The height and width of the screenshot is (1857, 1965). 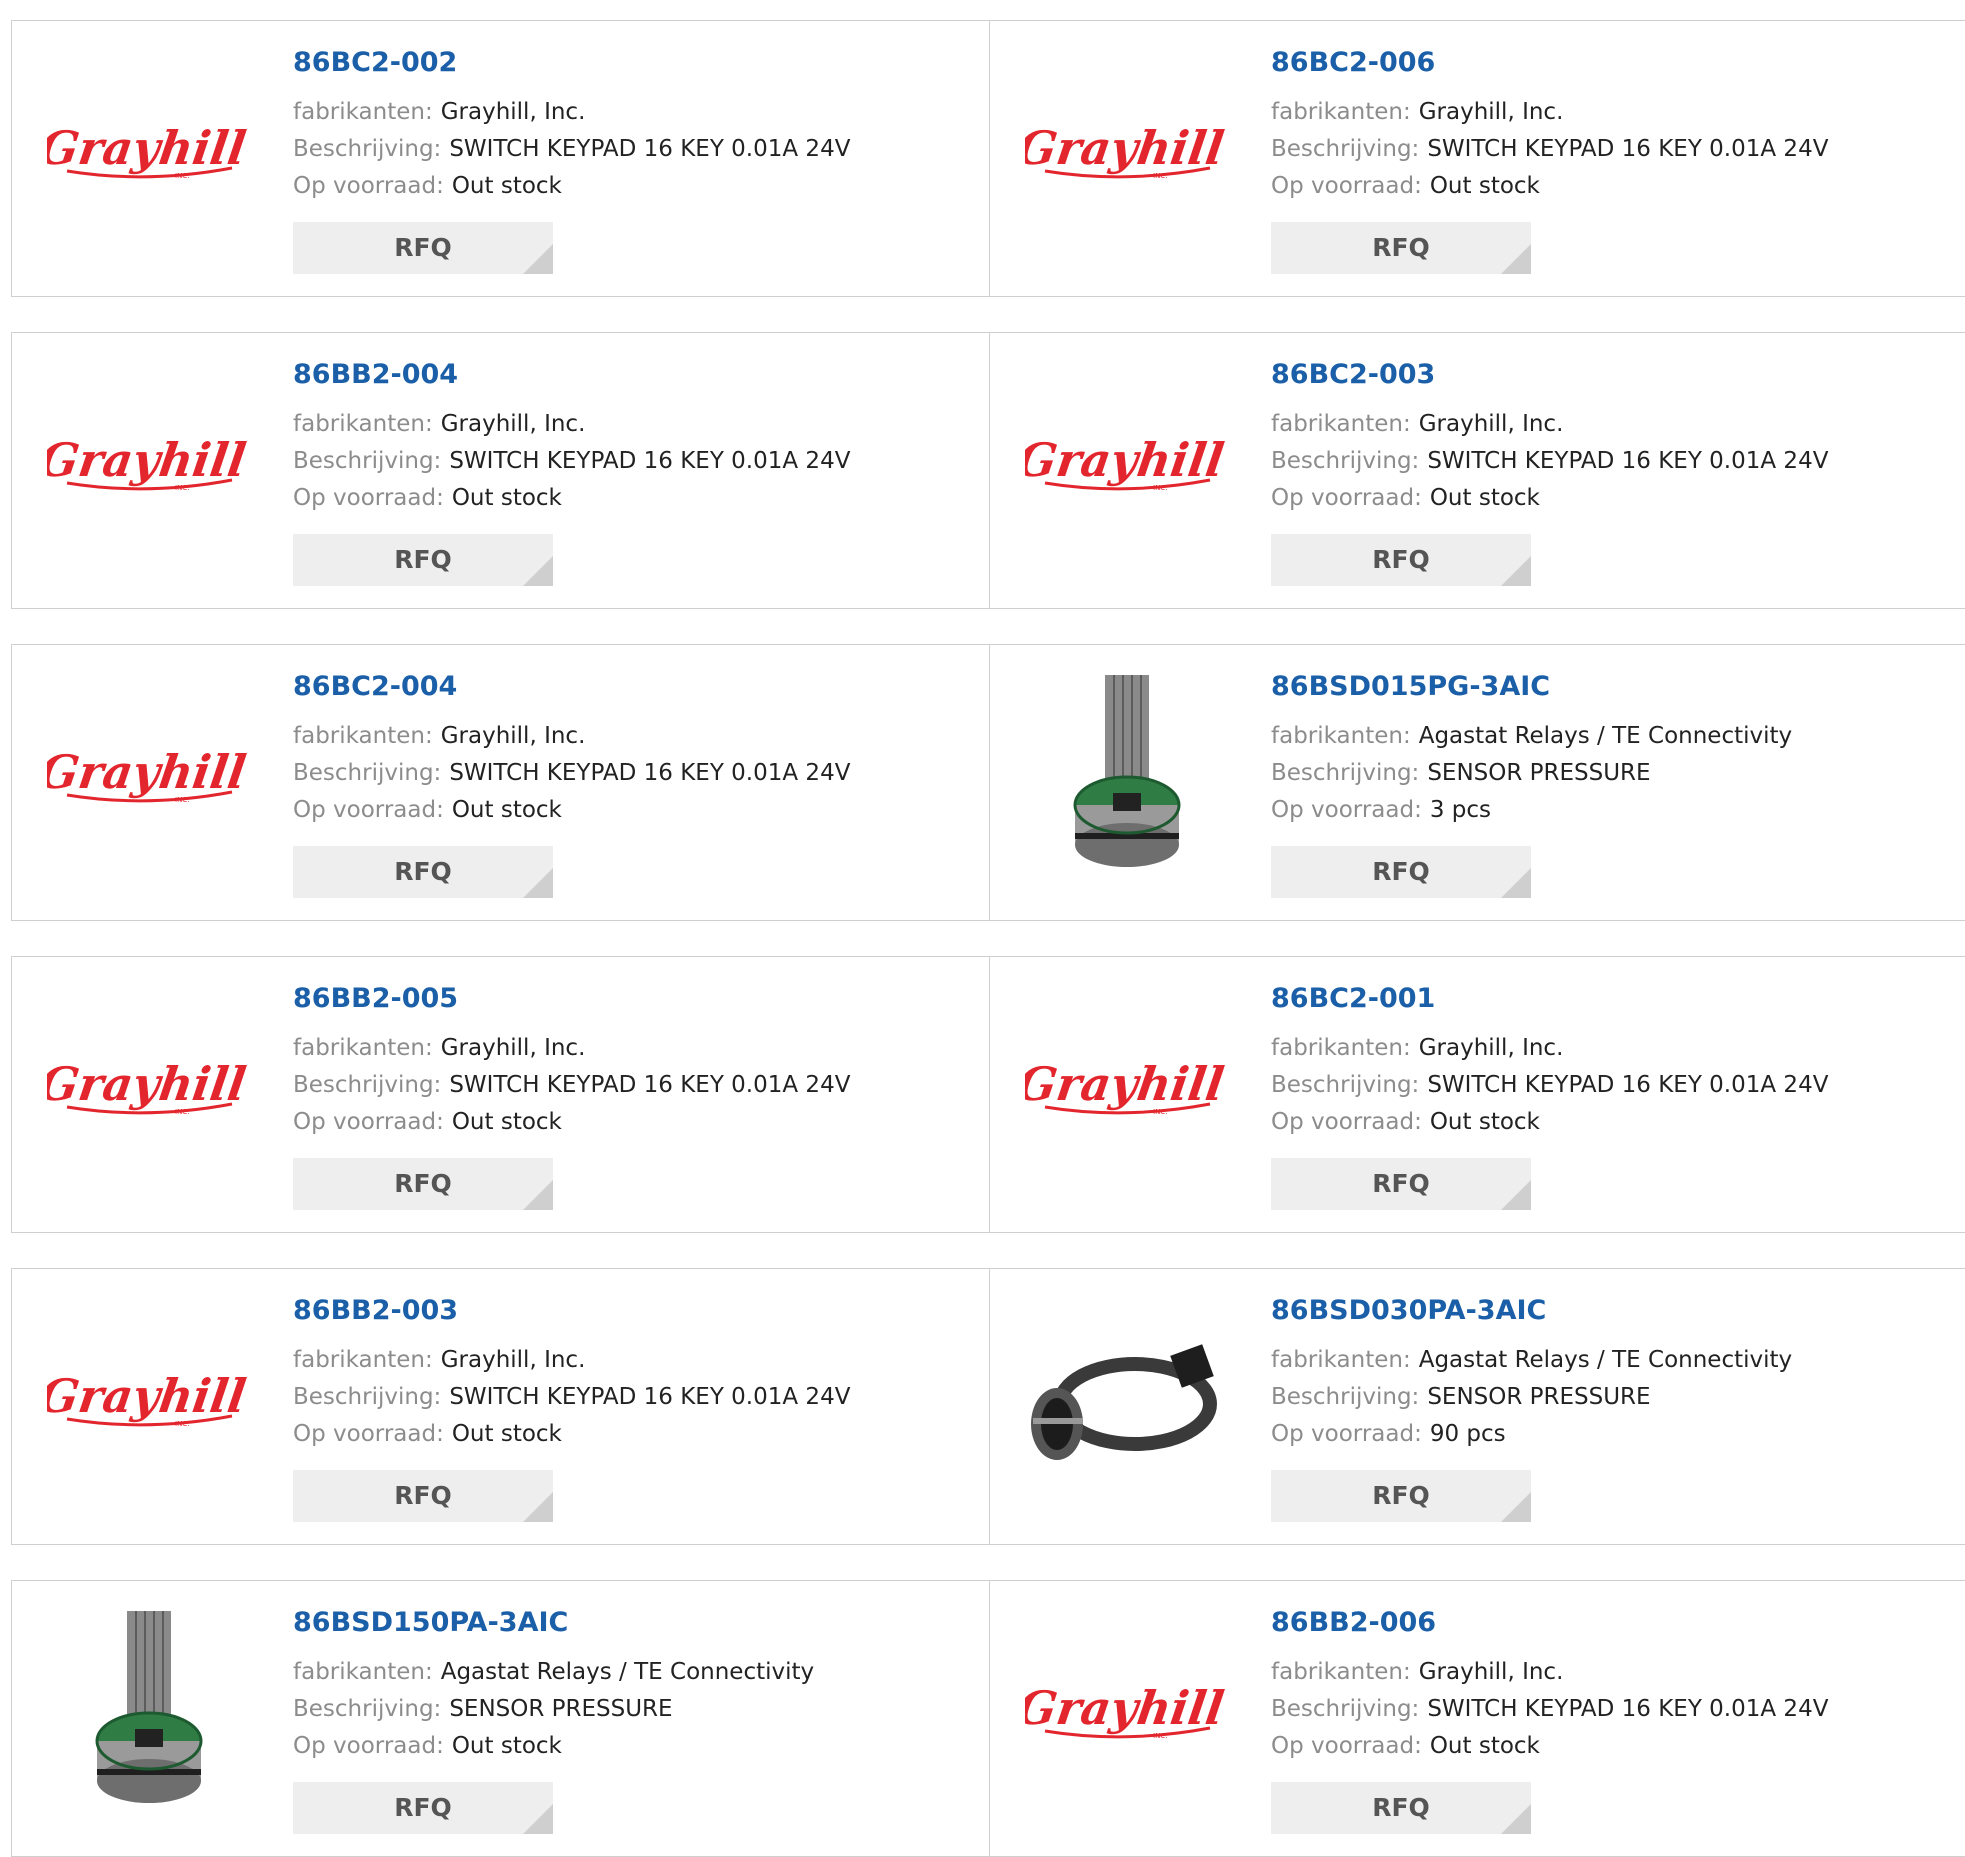 What do you see at coordinates (571, 686) in the screenshot?
I see `product-title-link: 86BC2-004` at bounding box center [571, 686].